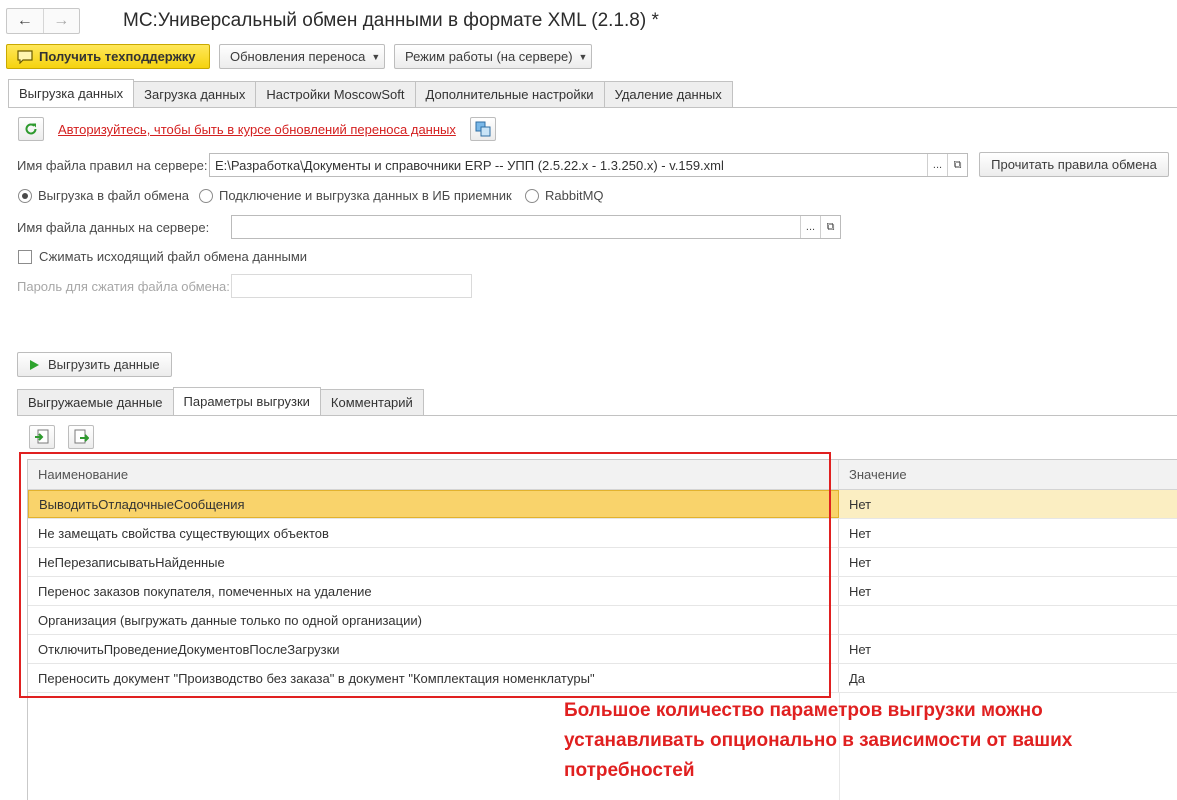 The width and height of the screenshot is (1177, 800). What do you see at coordinates (246, 401) in the screenshot?
I see `tab-export-parameters: Параметры выгрузки` at bounding box center [246, 401].